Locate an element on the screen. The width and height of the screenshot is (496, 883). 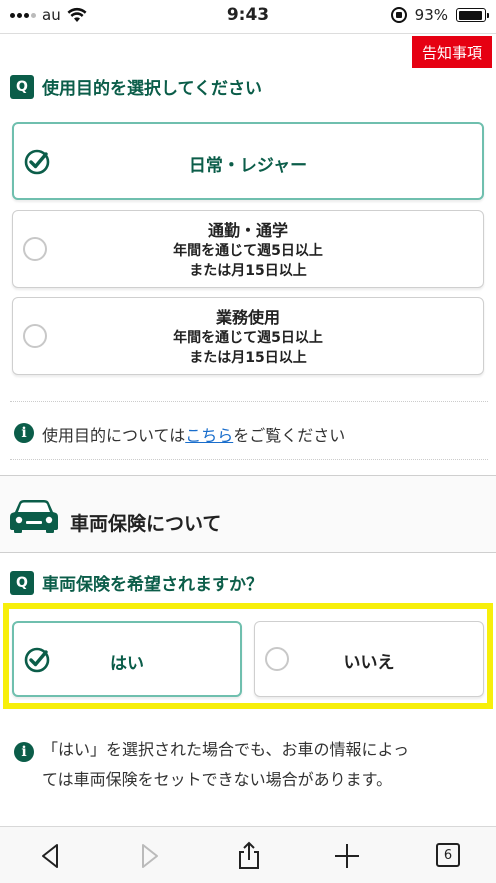
option-label: 日常・レジャー is located at coordinates (248, 166).